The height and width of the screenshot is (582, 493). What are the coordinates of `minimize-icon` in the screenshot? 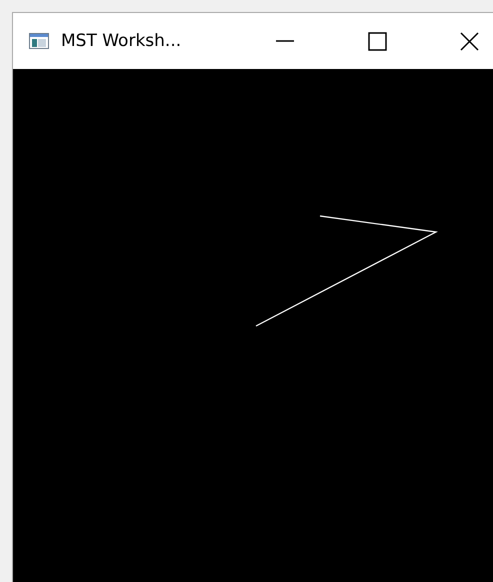 It's located at (285, 41).